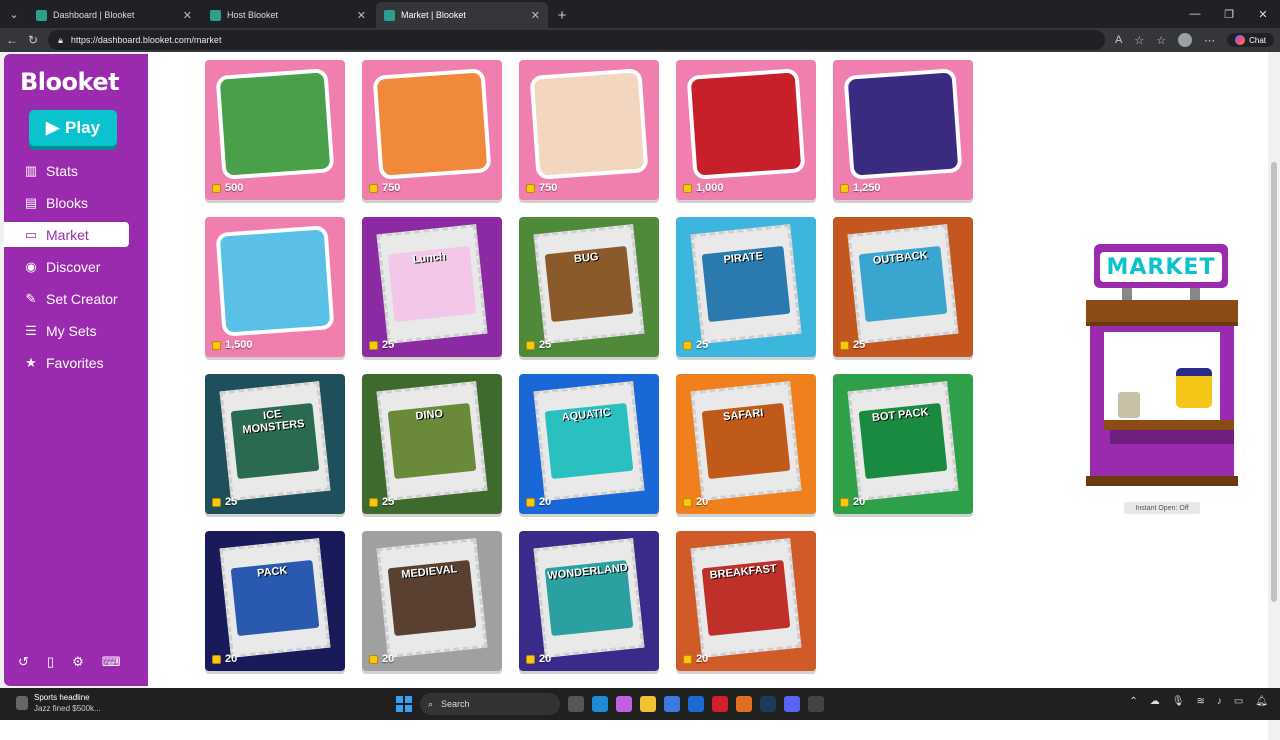 The image size is (1280, 740). Describe the element at coordinates (1155, 701) in the screenshot. I see `cloud-icon: ☁` at that location.